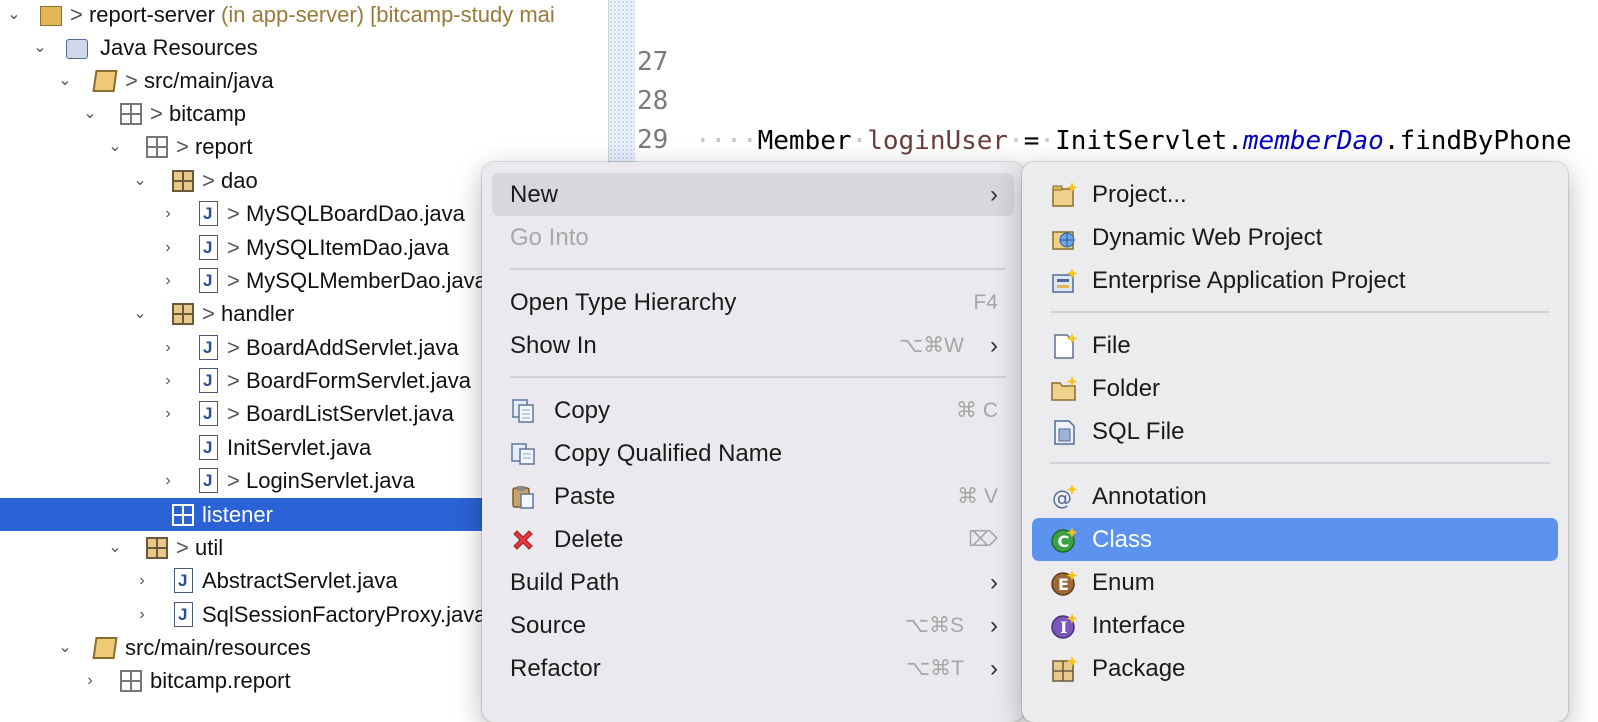  Describe the element at coordinates (549, 237) in the screenshot. I see `menu-item-label: Go Into` at that location.